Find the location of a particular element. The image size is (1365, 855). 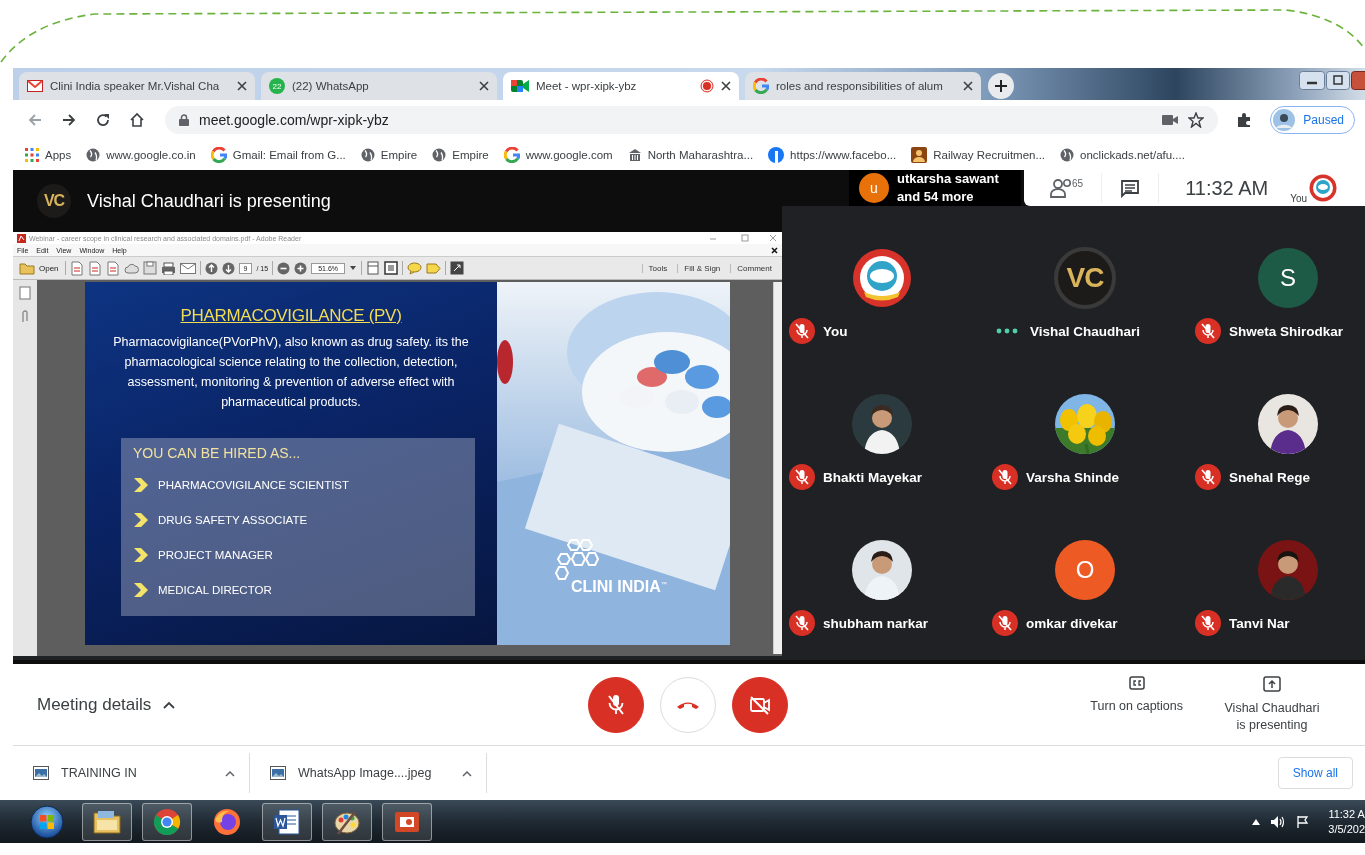

reload-icon is located at coordinates (103, 120).